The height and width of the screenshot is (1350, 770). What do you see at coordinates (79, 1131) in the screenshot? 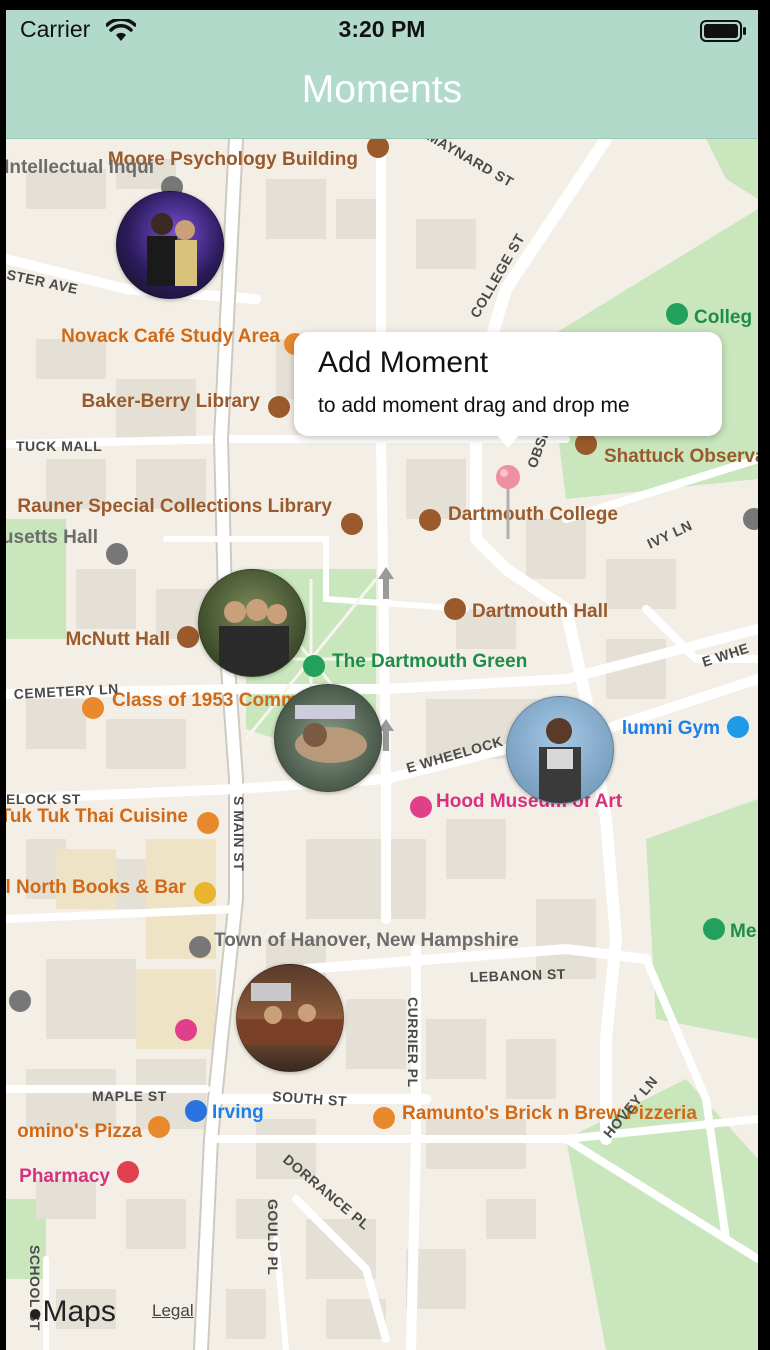
I see `place-label: omino's Pizza` at bounding box center [79, 1131].